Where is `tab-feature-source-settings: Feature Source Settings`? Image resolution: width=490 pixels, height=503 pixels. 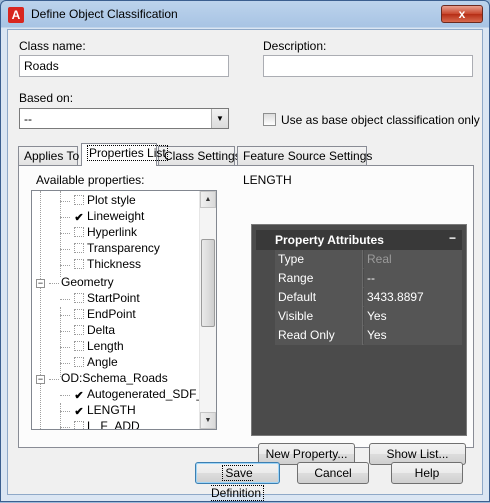 tab-feature-source-settings: Feature Source Settings is located at coordinates (304, 155).